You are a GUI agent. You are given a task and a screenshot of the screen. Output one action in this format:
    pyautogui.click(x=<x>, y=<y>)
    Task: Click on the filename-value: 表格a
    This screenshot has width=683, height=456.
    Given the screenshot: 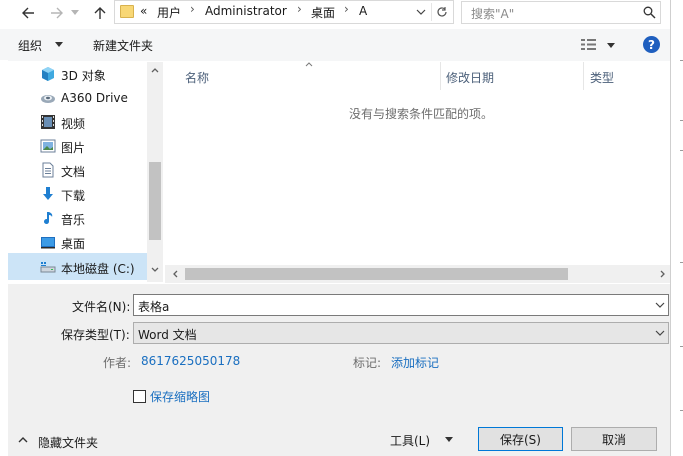 What is the action you would take?
    pyautogui.click(x=154, y=307)
    